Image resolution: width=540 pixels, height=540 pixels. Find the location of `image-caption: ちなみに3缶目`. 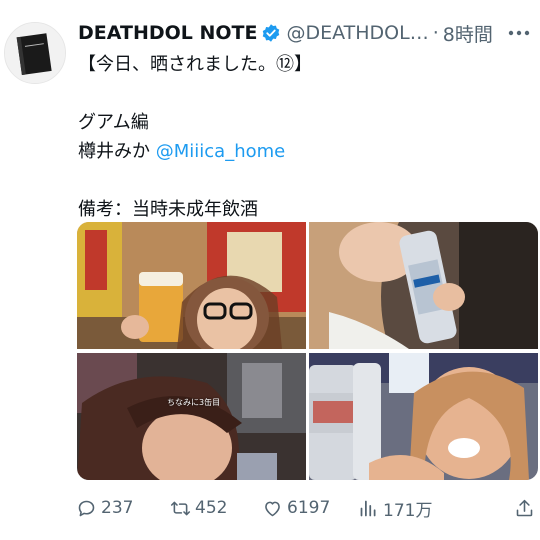

image-caption: ちなみに3缶目 is located at coordinates (194, 402).